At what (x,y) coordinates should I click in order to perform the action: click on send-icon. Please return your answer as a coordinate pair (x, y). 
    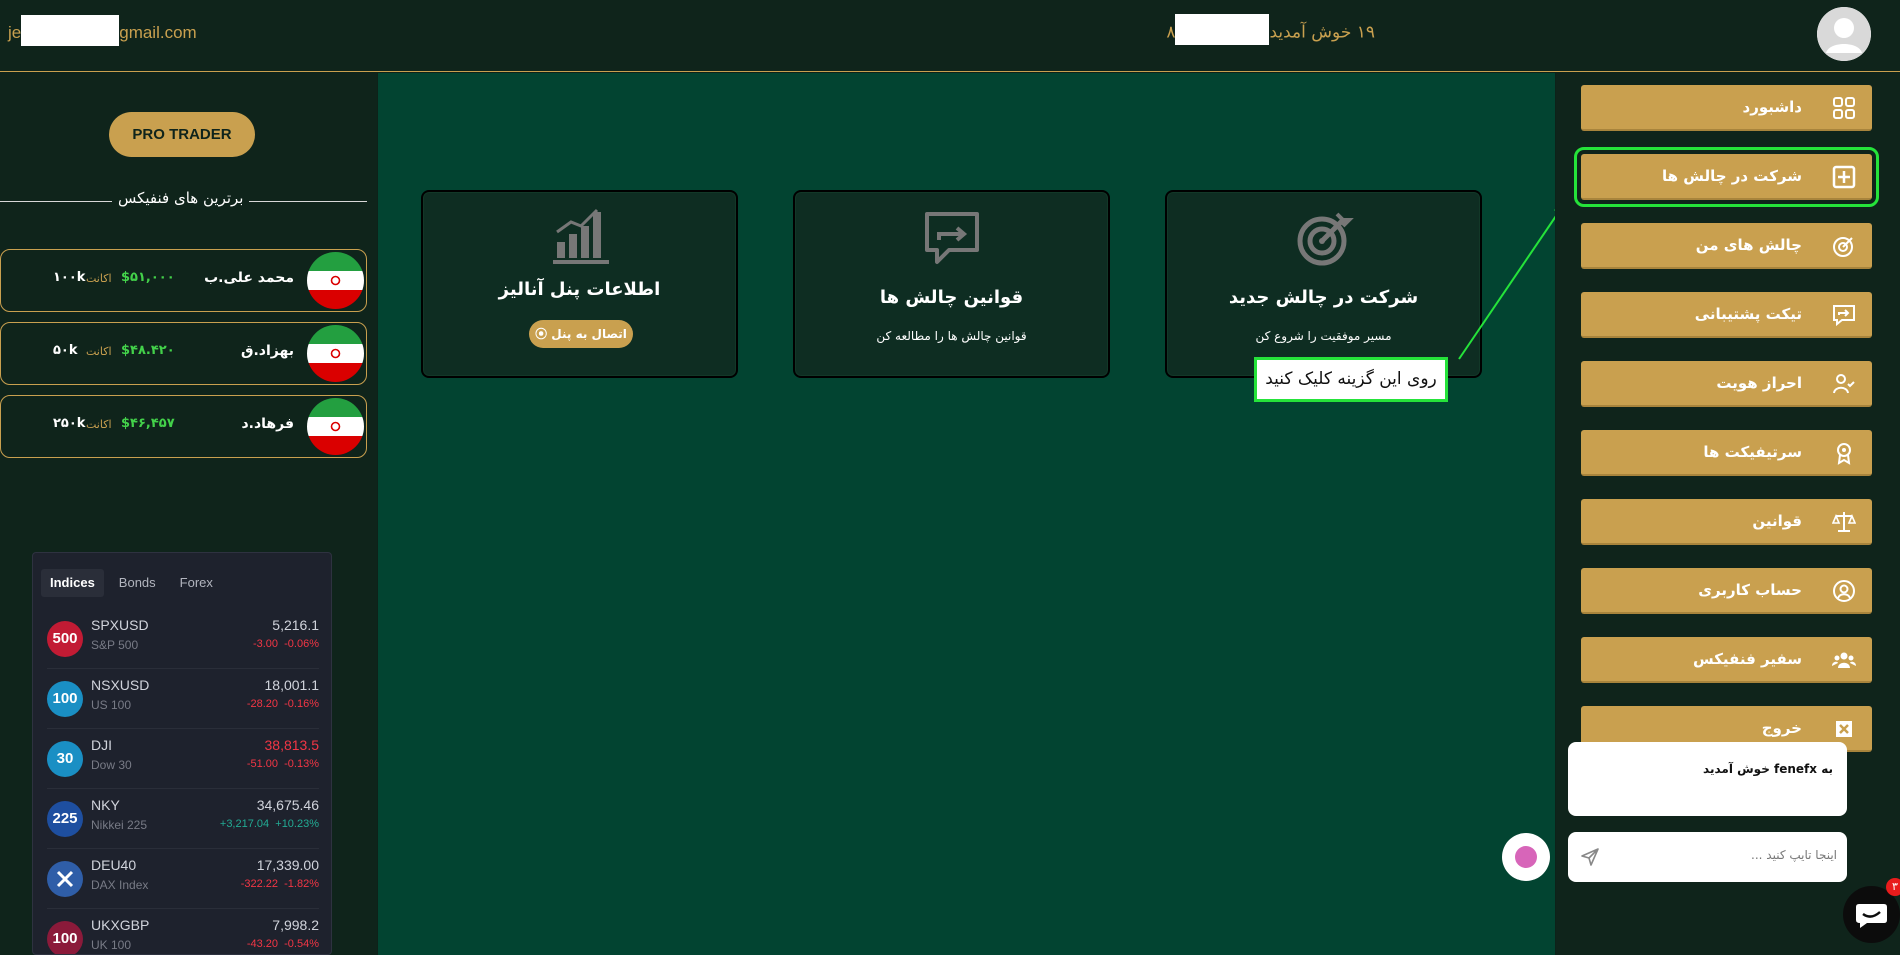
    Looking at the image, I should click on (1590, 857).